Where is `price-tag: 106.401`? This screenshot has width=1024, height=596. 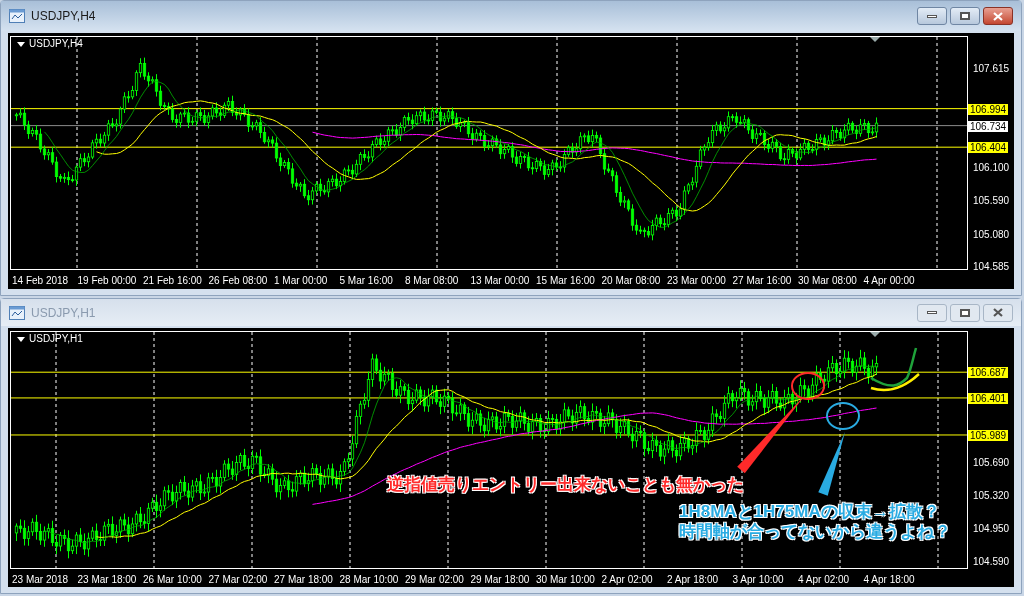 price-tag: 106.401 is located at coordinates (988, 398).